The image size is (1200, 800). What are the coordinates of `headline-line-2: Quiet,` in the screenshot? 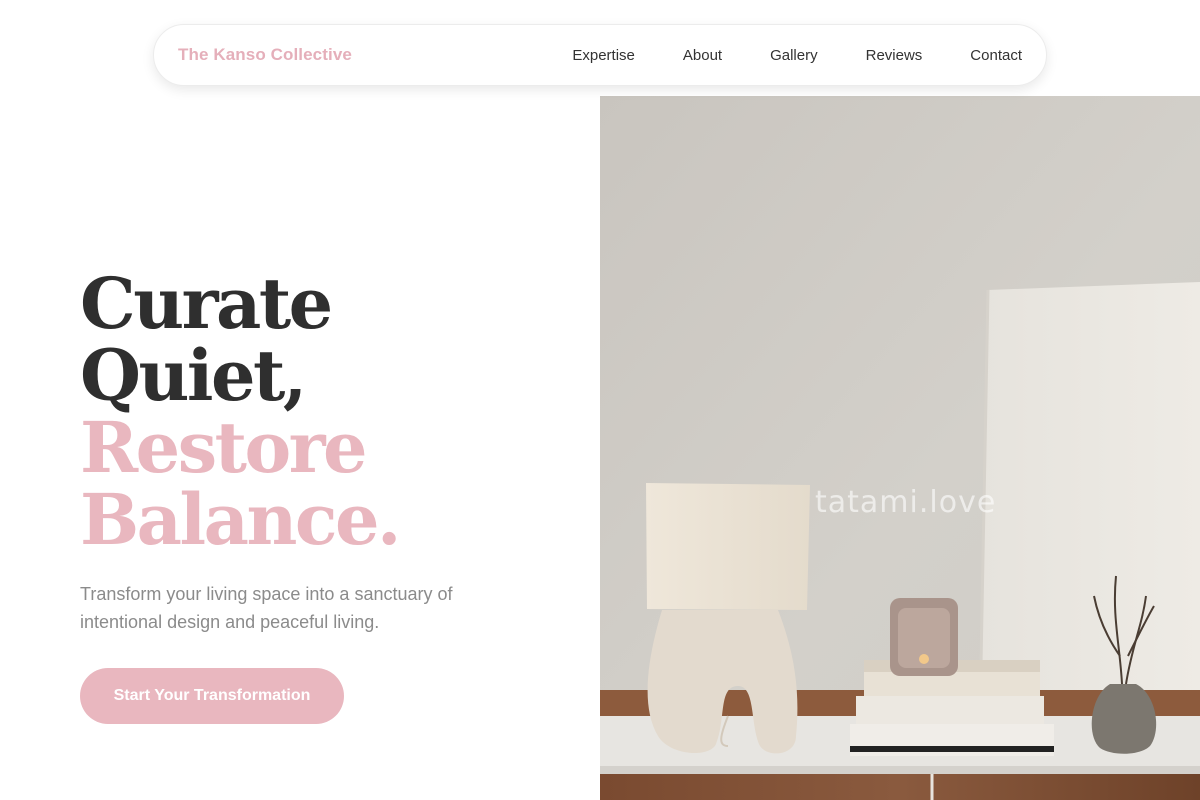 It's located at (193, 375).